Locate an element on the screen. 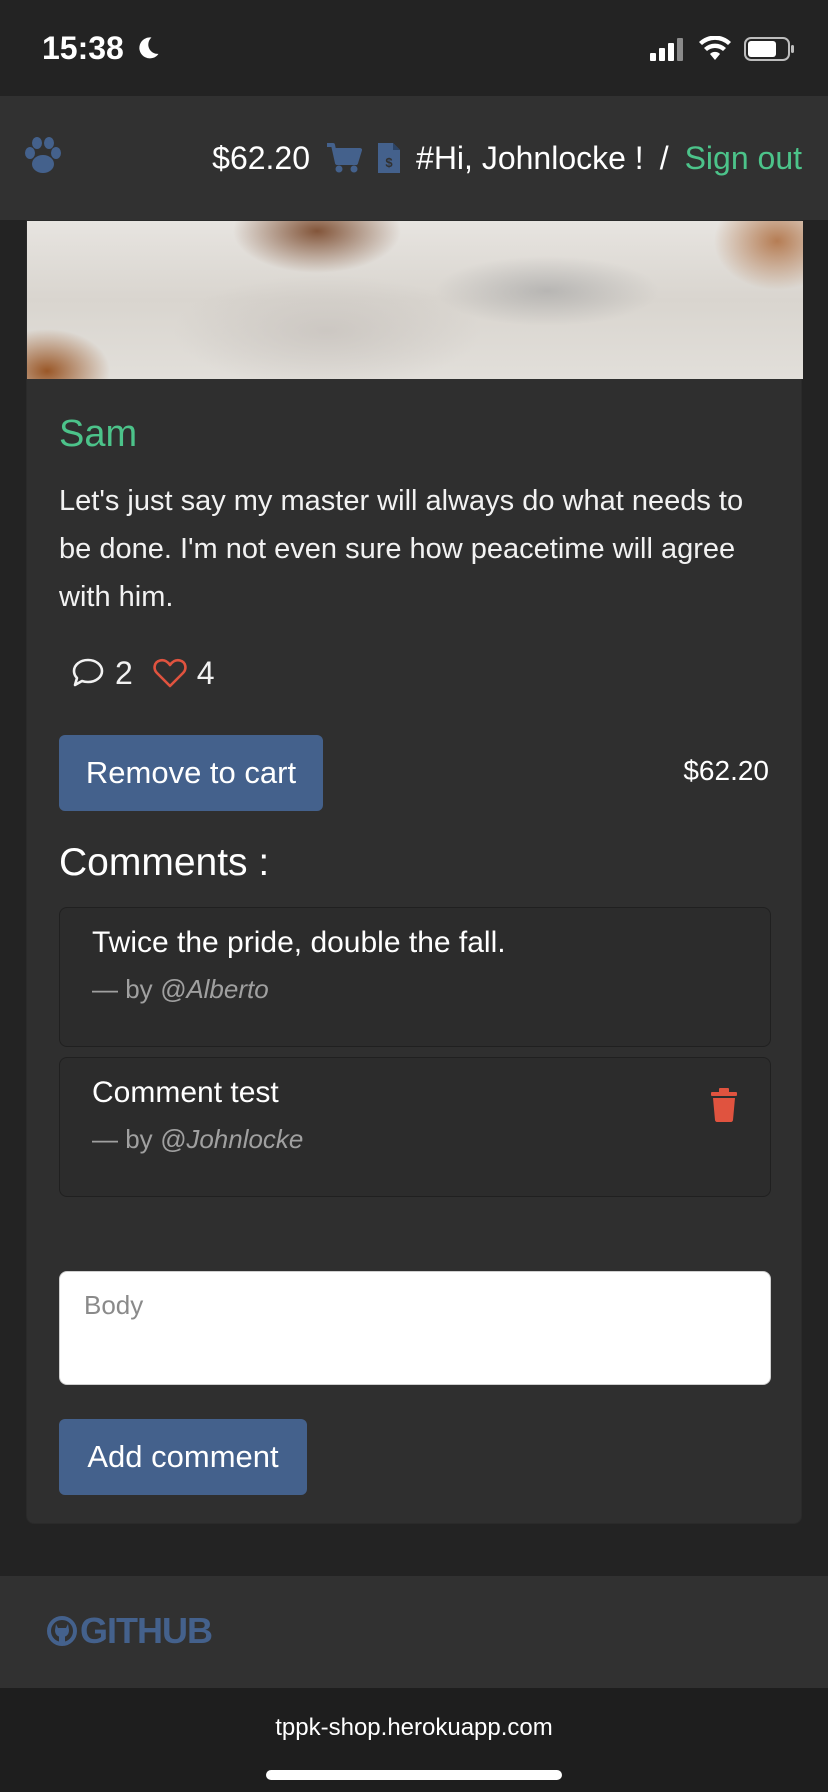 This screenshot has height=1792, width=828. status-time: 15:38 is located at coordinates (83, 48).